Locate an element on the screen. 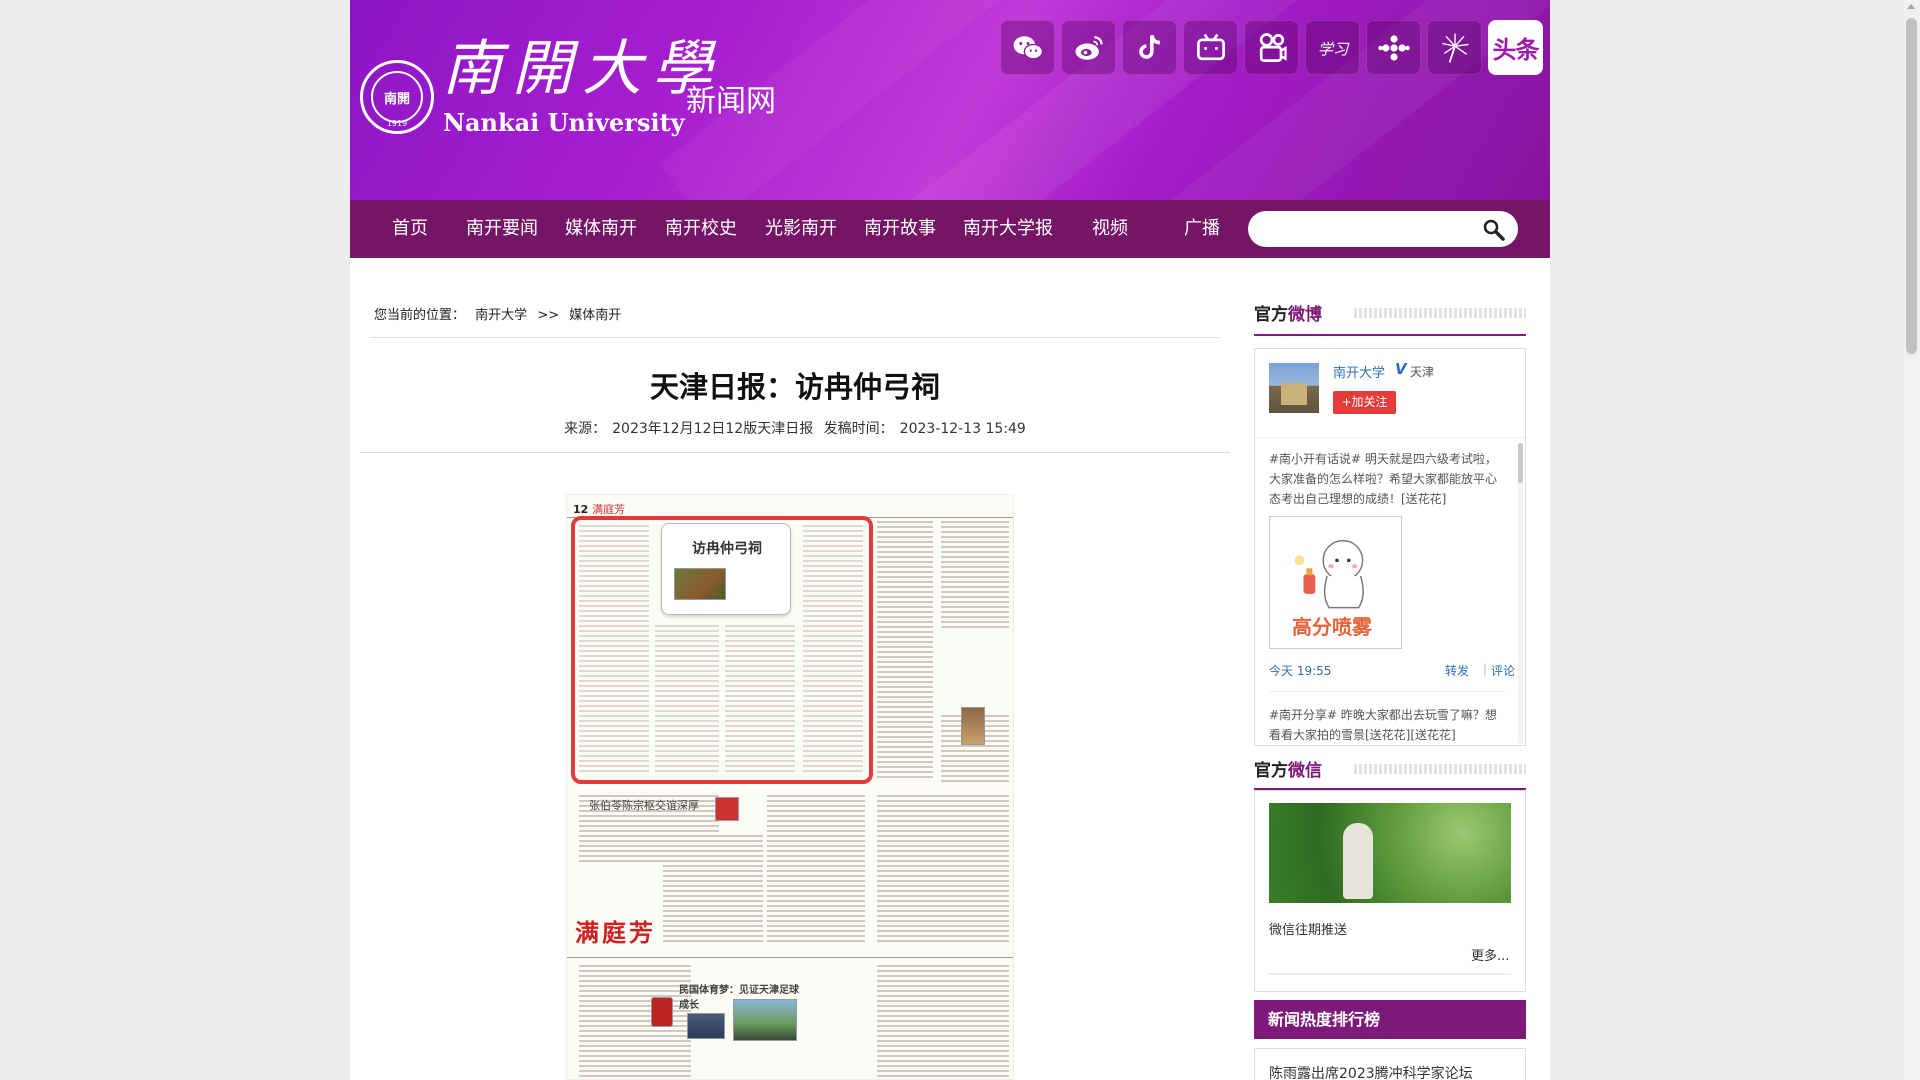 This screenshot has width=1920, height=1080. seal-text: 南開 is located at coordinates (397, 97).